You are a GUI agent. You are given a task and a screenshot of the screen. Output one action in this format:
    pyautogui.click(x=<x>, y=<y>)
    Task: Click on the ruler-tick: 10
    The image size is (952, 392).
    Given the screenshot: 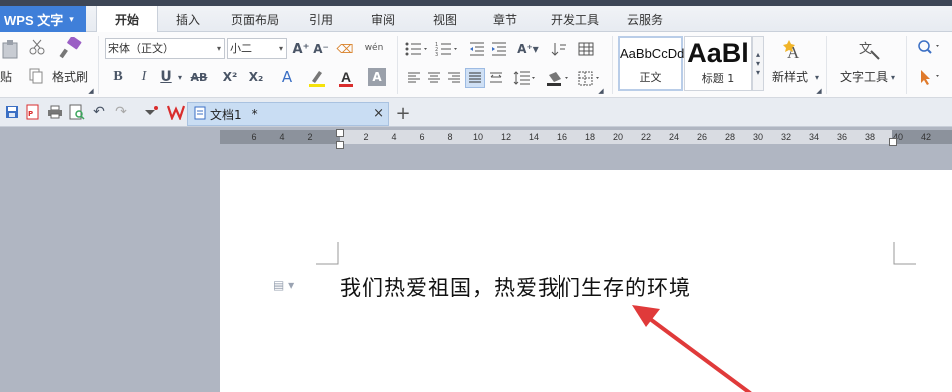 What is the action you would take?
    pyautogui.click(x=478, y=137)
    